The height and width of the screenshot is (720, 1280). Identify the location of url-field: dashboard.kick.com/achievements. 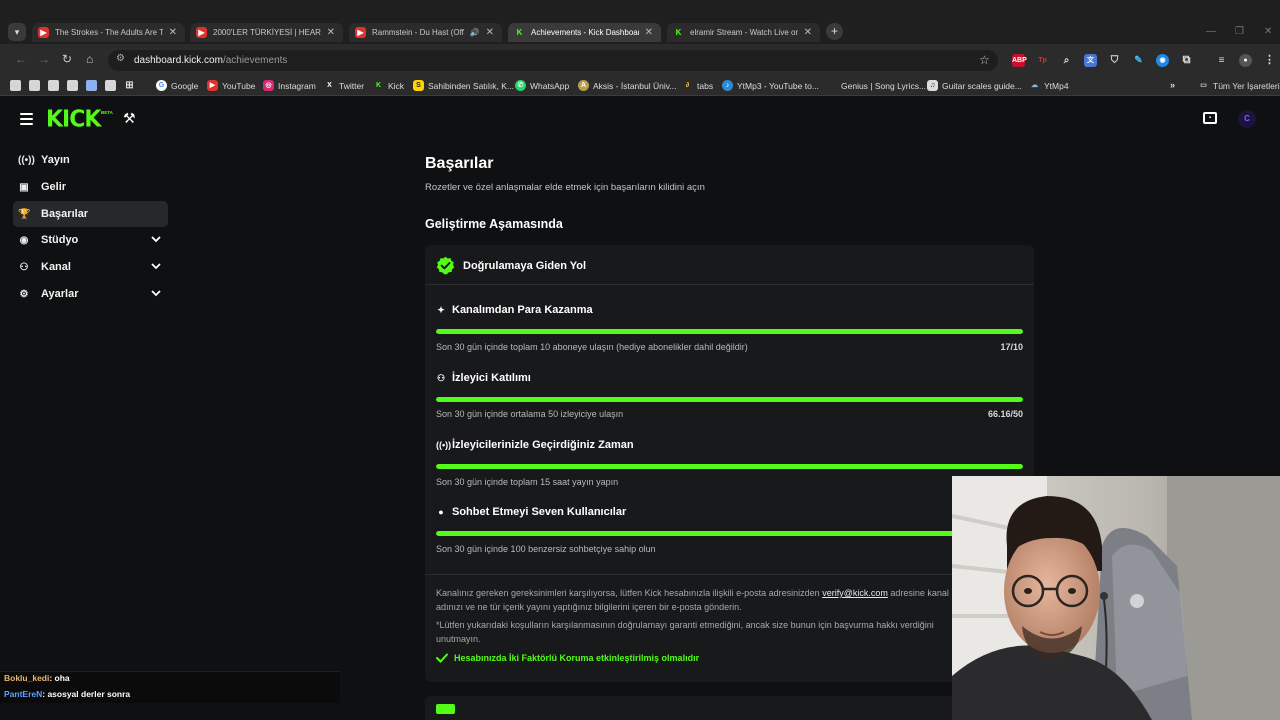
(553, 60).